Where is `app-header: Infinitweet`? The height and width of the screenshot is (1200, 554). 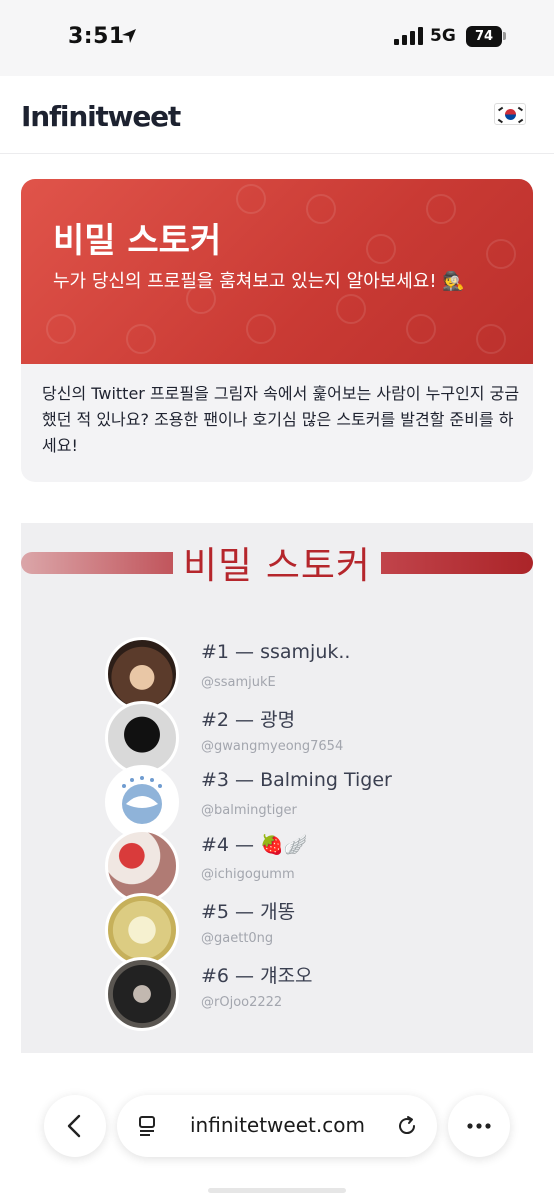 app-header: Infinitweet is located at coordinates (277, 115).